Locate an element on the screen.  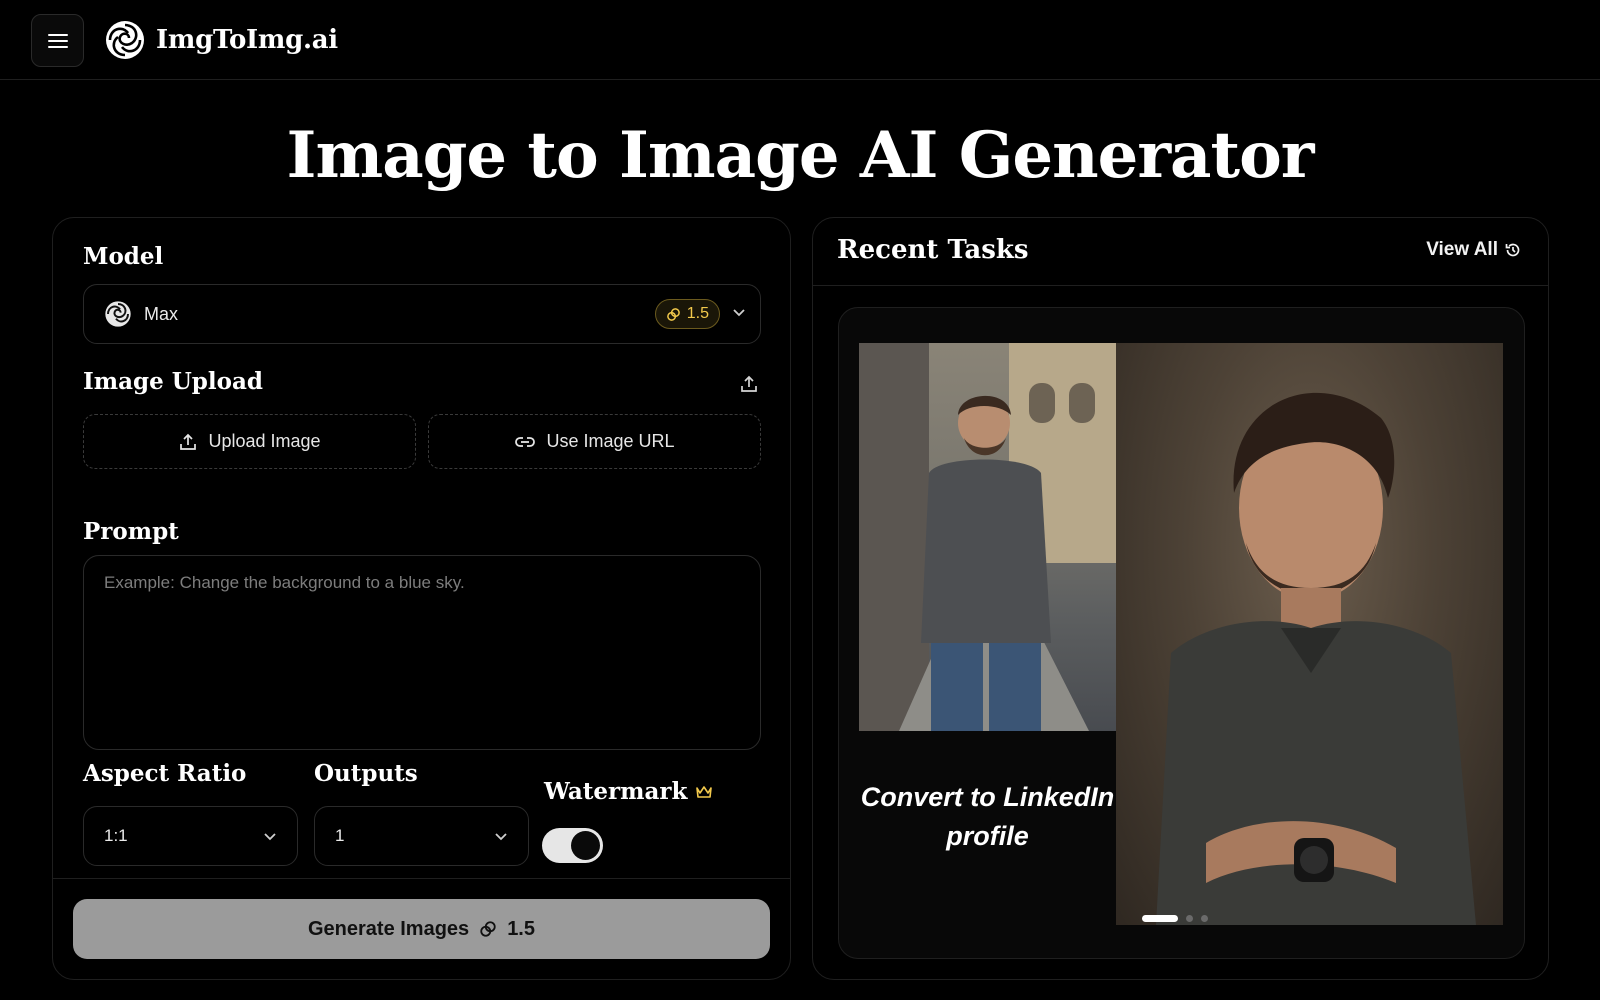
menu-button is located at coordinates (57, 40).